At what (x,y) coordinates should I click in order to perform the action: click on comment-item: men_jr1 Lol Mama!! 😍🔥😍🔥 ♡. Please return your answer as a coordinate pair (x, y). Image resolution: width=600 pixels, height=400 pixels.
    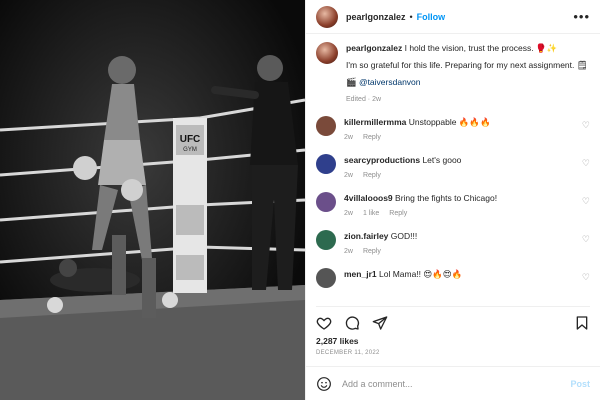
    Looking at the image, I should click on (453, 278).